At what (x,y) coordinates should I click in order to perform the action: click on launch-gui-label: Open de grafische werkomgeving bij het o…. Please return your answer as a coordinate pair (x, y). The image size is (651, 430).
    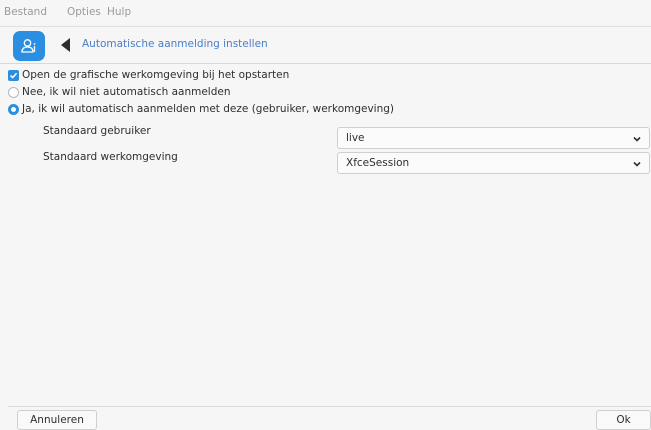
    Looking at the image, I should click on (156, 75).